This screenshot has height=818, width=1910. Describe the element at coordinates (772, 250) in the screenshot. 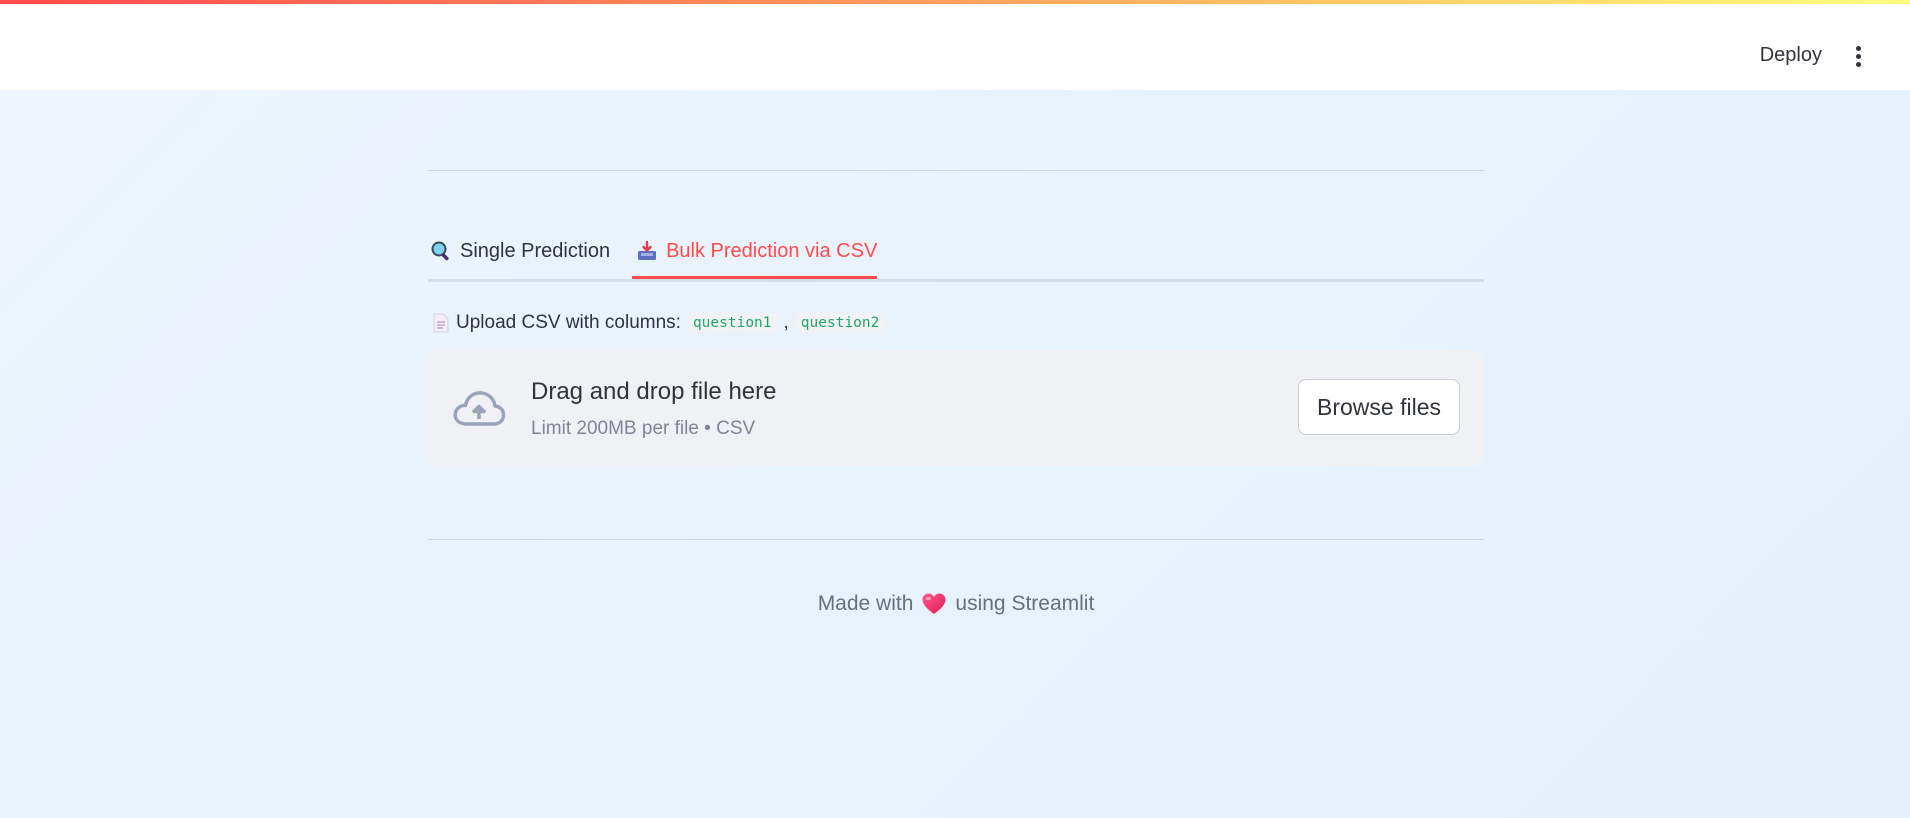

I see `tab-label: Bulk Prediction via CSV` at that location.